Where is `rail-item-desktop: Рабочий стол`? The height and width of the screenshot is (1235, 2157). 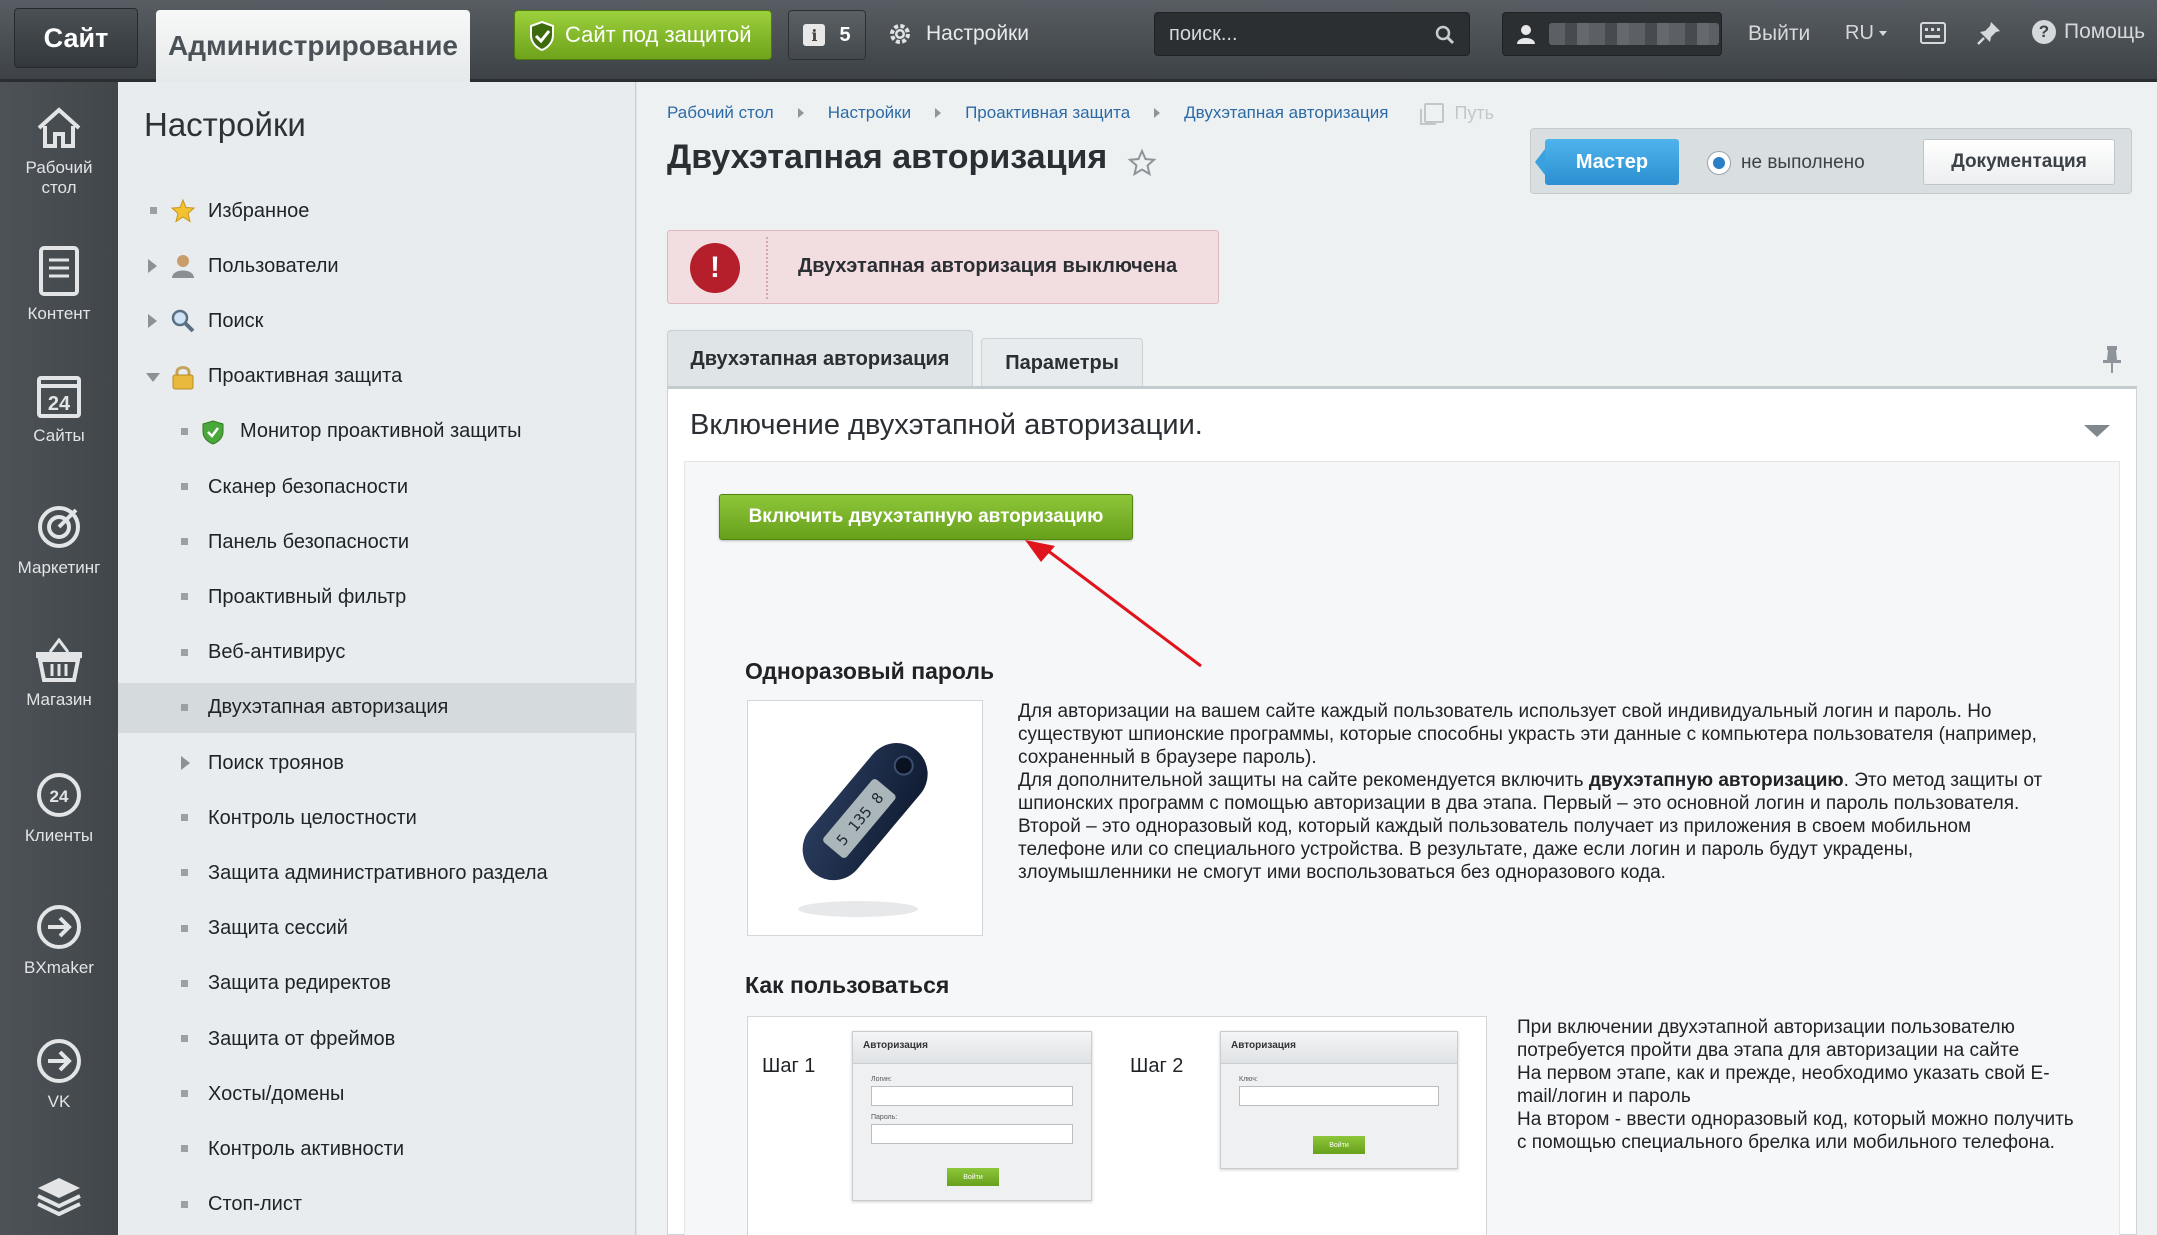
rail-item-desktop: Рабочий стол is located at coordinates (59, 152).